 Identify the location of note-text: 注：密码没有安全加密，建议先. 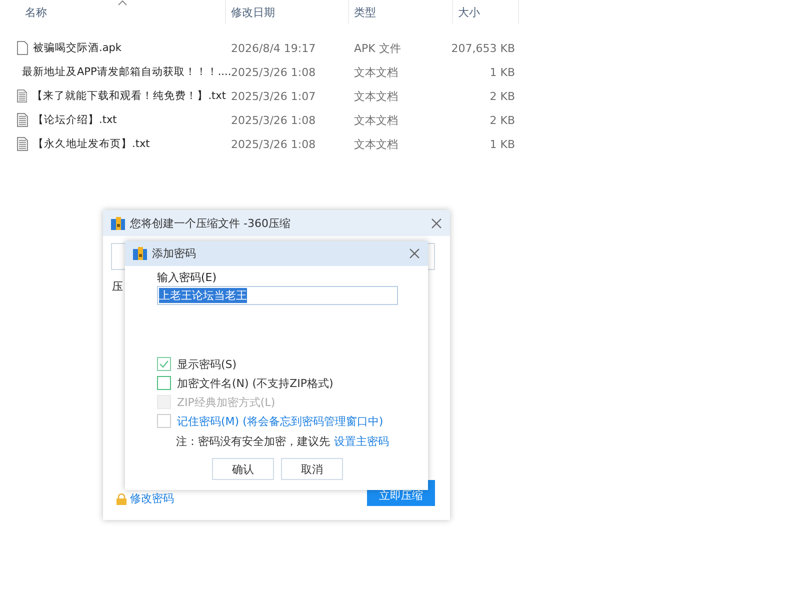
(253, 441).